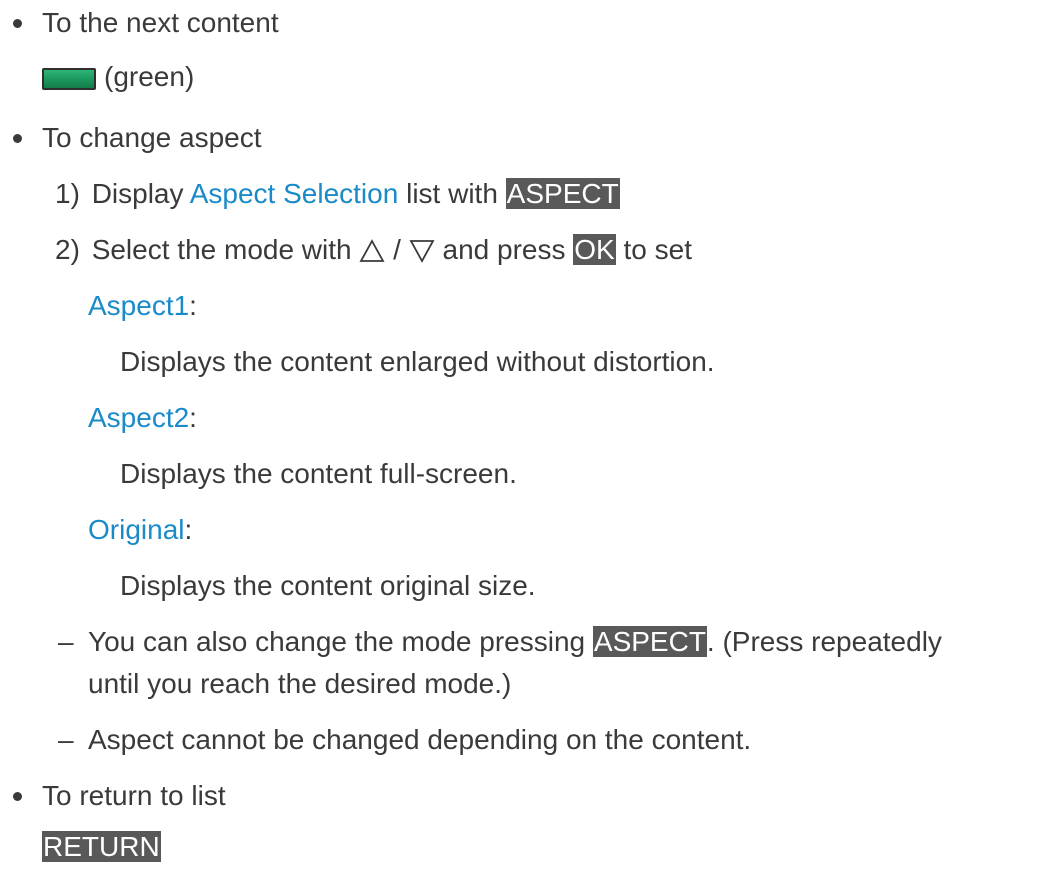  I want to click on step-2-mid: and press, so click(504, 249).